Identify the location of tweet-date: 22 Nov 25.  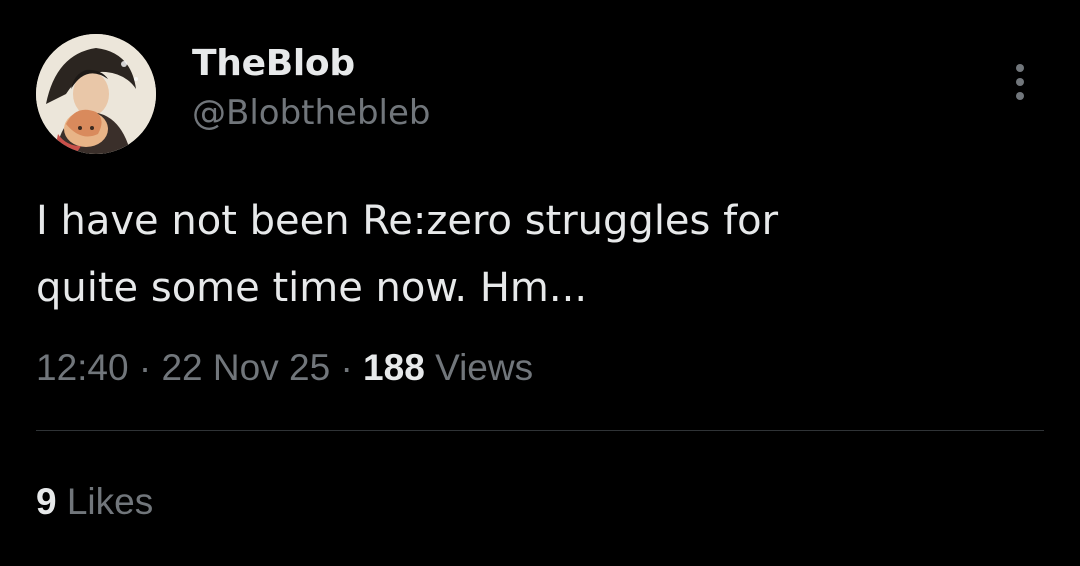
(245, 367).